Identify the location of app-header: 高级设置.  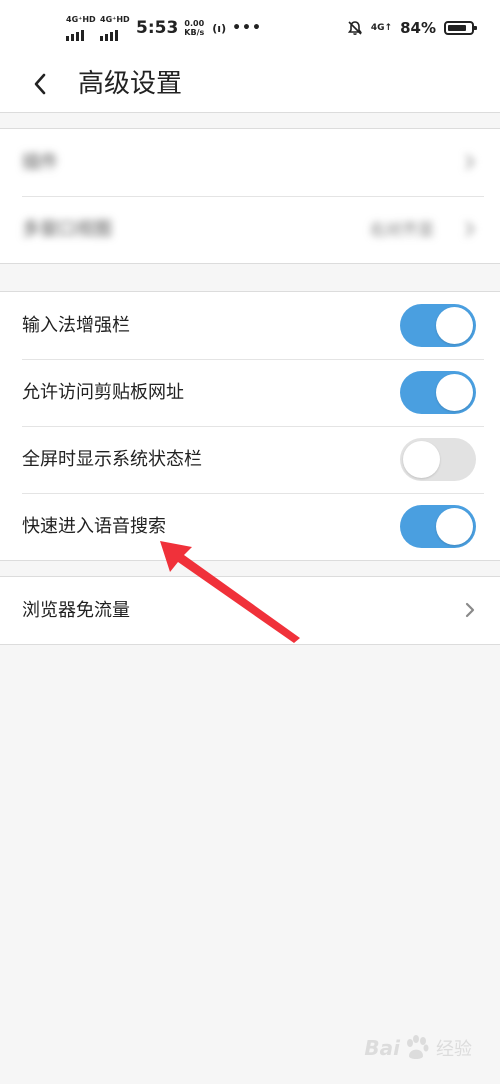
(250, 84).